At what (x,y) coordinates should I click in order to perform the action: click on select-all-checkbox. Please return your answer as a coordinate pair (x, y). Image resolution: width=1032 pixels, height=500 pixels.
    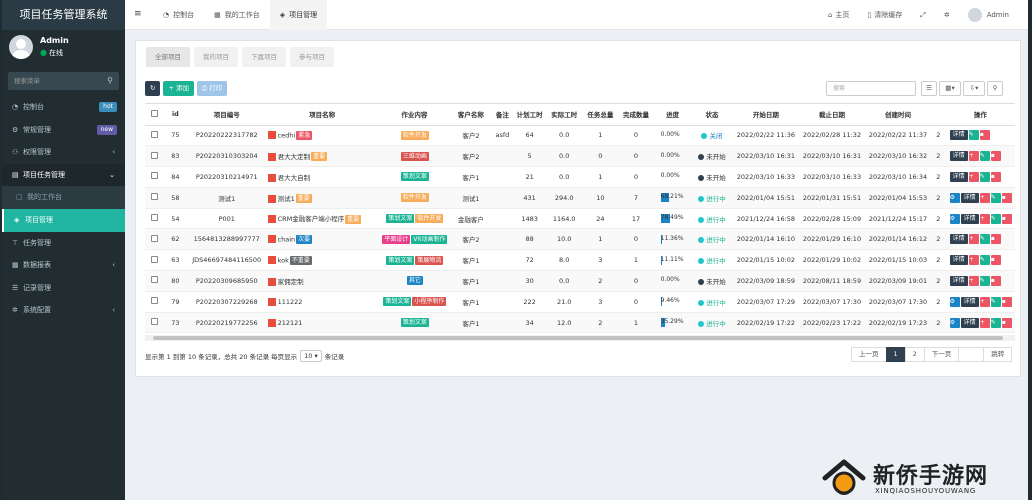
    Looking at the image, I should click on (154, 113).